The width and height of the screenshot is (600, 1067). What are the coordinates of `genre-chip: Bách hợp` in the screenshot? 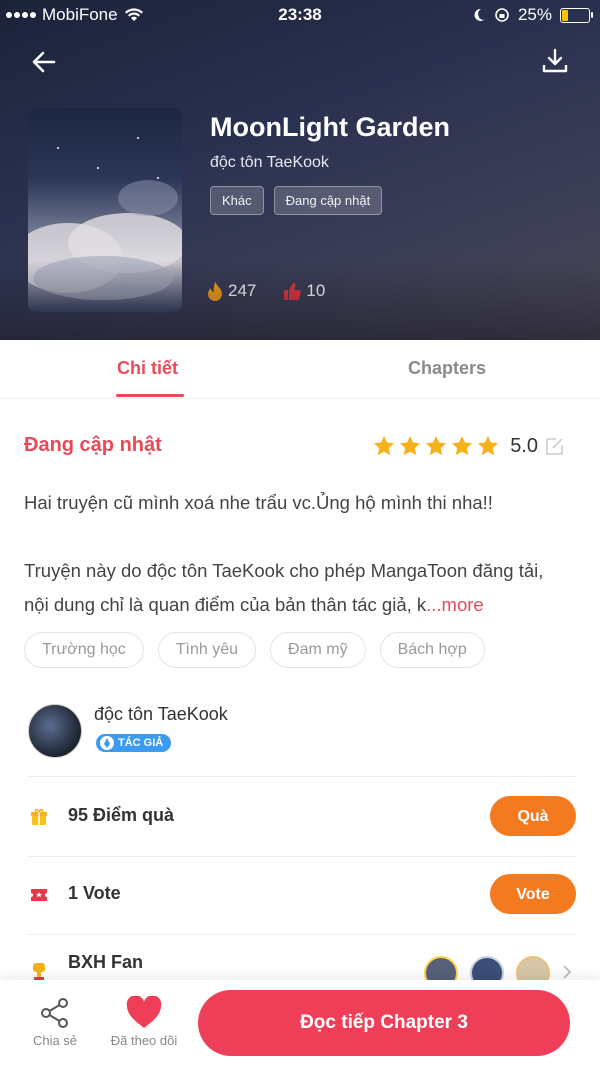 It's located at (432, 650).